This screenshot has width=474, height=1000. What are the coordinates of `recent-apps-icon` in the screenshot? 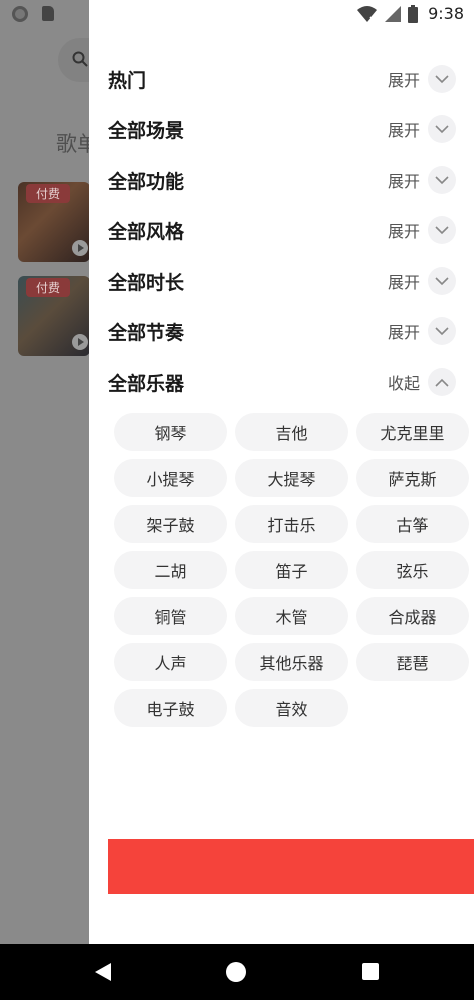 It's located at (370, 971).